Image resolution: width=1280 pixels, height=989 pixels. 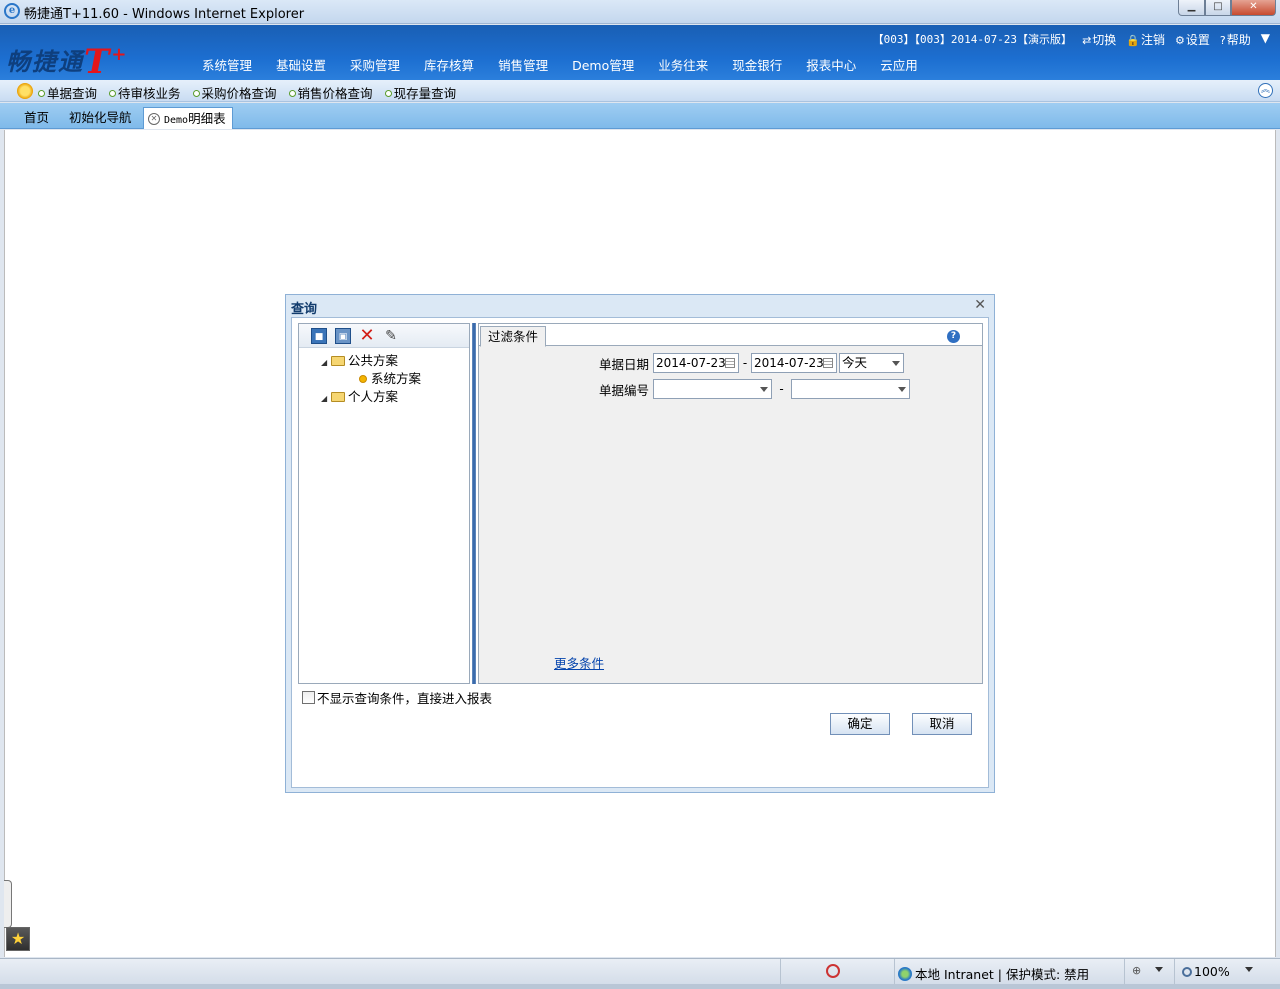 I want to click on tab-strip: 首页 初始化导航 ✕ Demo明细表, so click(x=640, y=116).